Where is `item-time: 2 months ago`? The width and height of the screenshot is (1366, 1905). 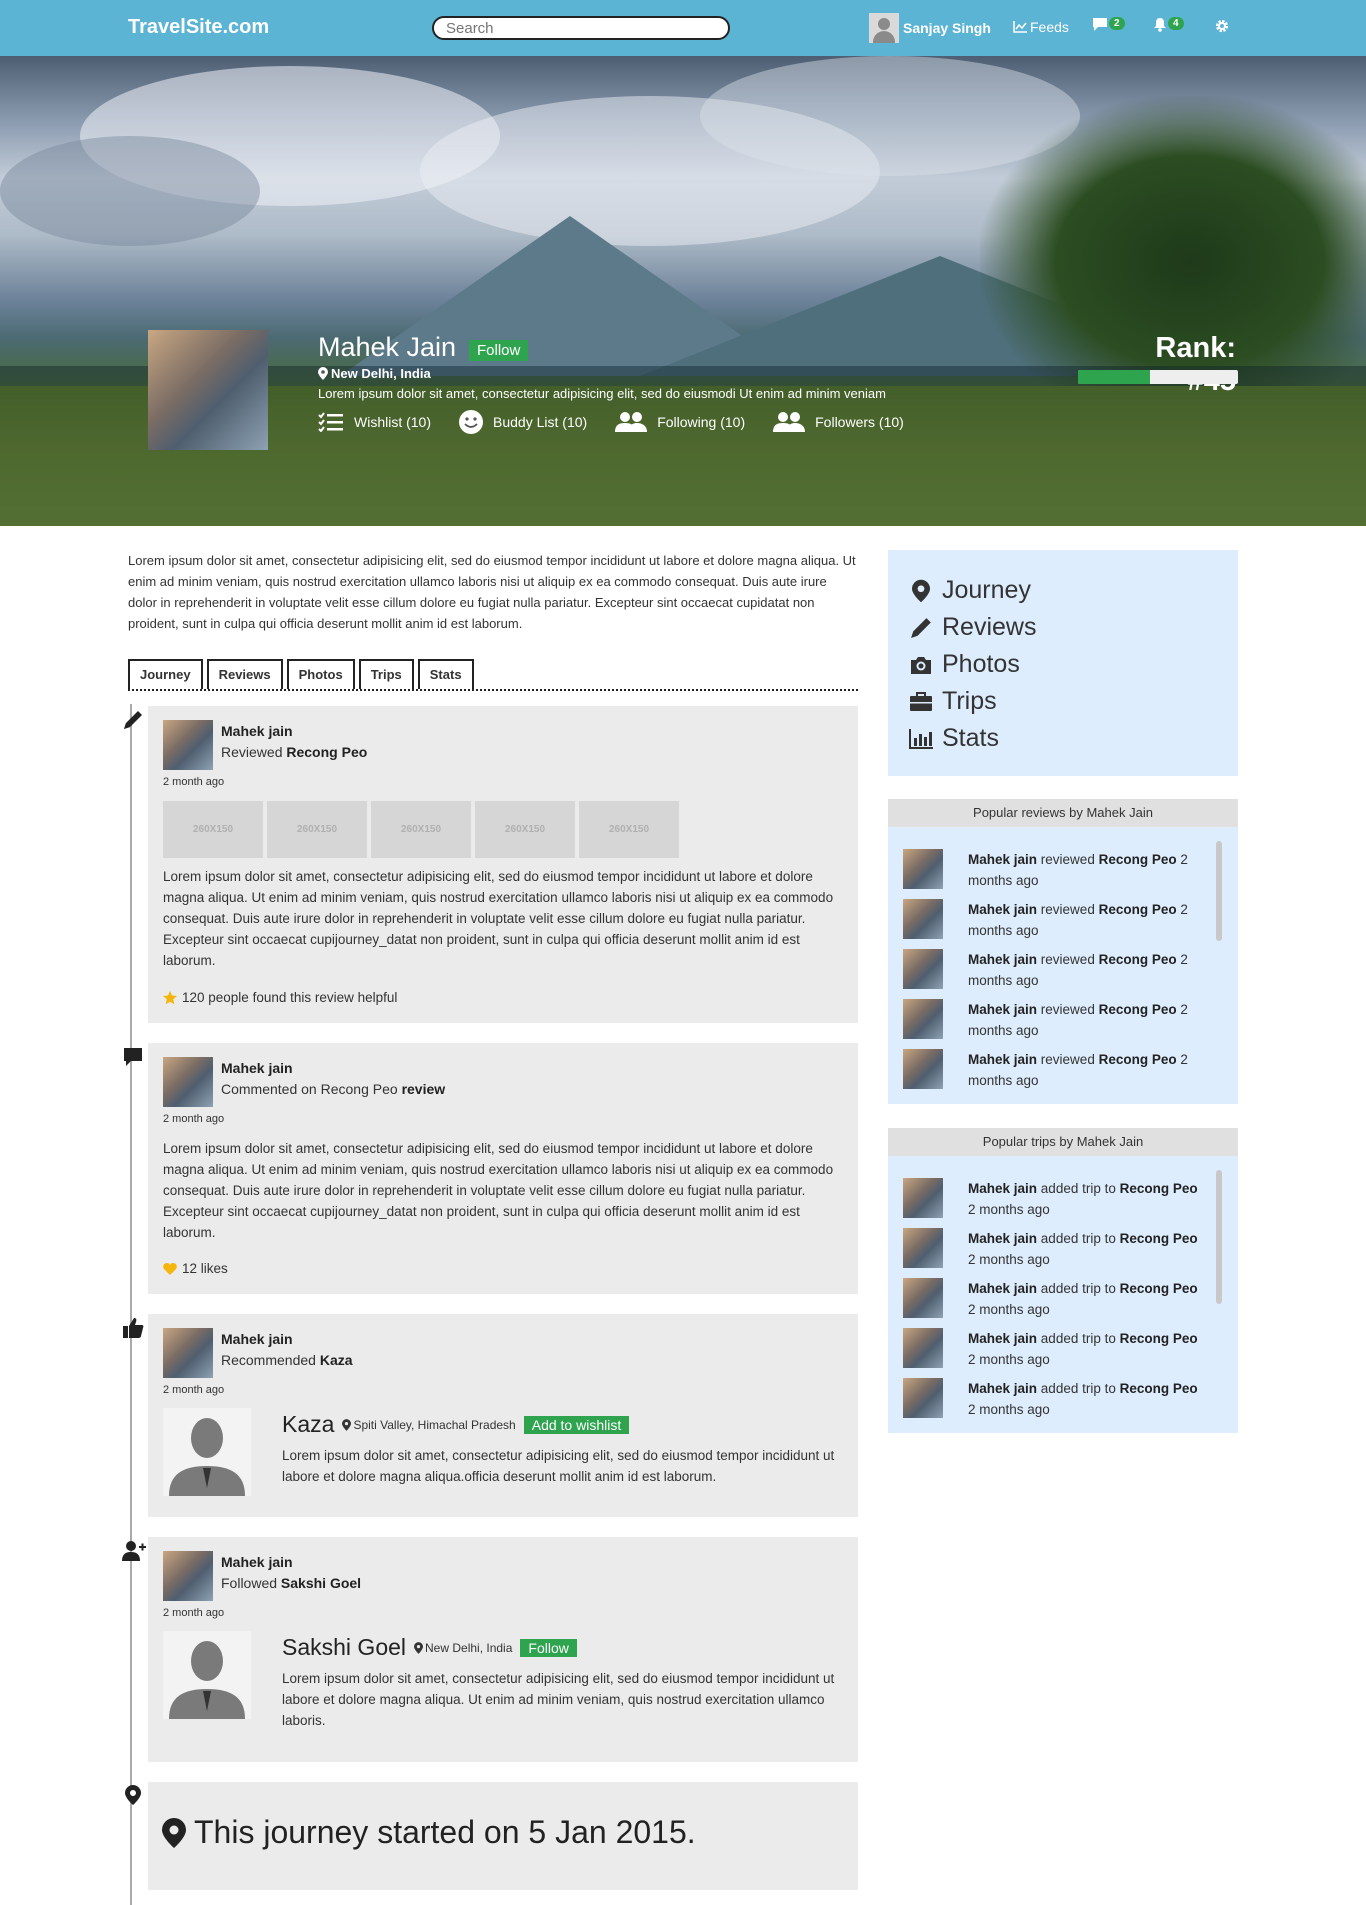 item-time: 2 months ago is located at coordinates (1009, 1309).